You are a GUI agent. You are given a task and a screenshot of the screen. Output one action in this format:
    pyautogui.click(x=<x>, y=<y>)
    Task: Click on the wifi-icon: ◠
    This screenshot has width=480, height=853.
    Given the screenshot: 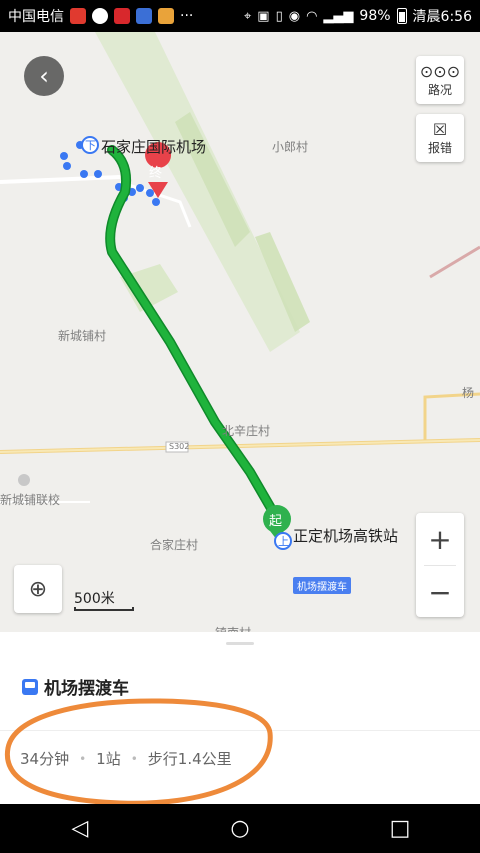 What is the action you would take?
    pyautogui.click(x=312, y=16)
    